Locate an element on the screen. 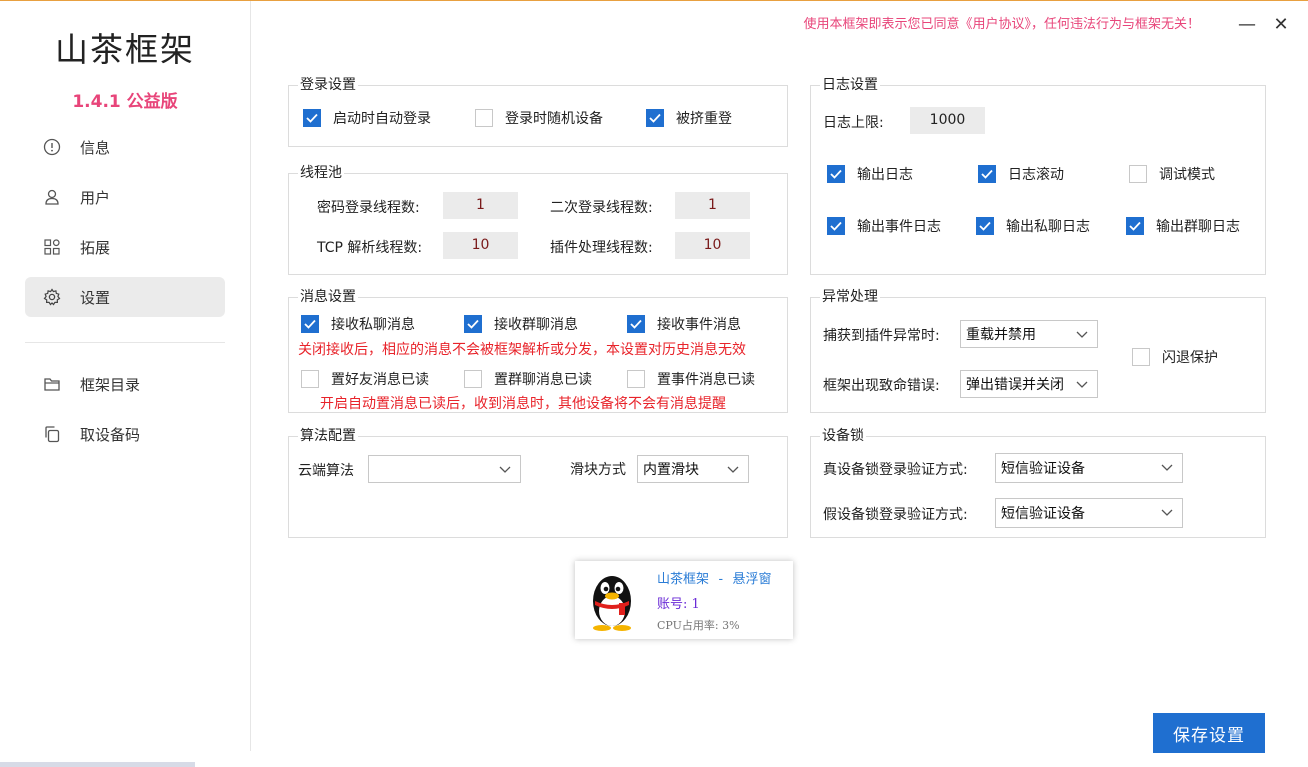 The image size is (1308, 767). fatal-error-select: 弹出错误并关闭 is located at coordinates (1029, 384).